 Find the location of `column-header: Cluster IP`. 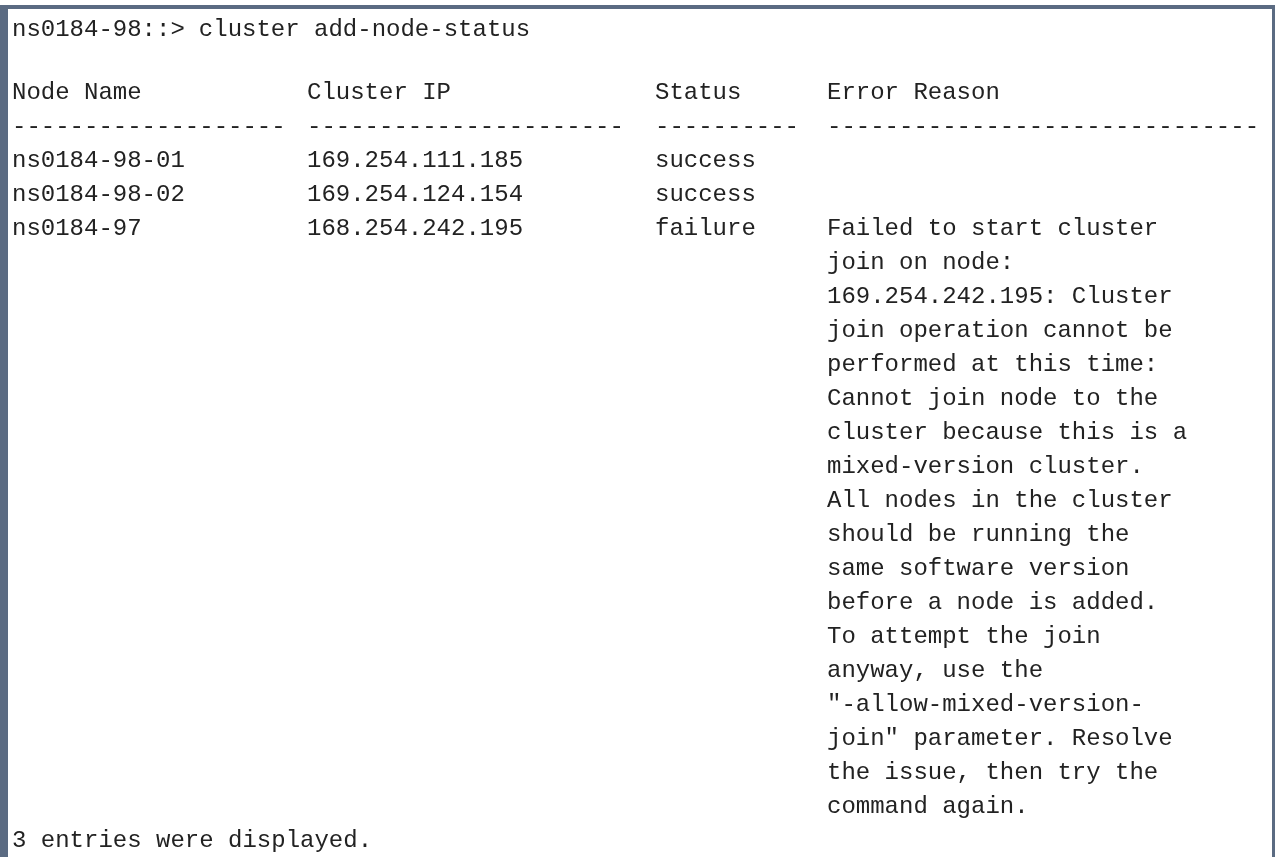

column-header: Cluster IP is located at coordinates (380, 93).